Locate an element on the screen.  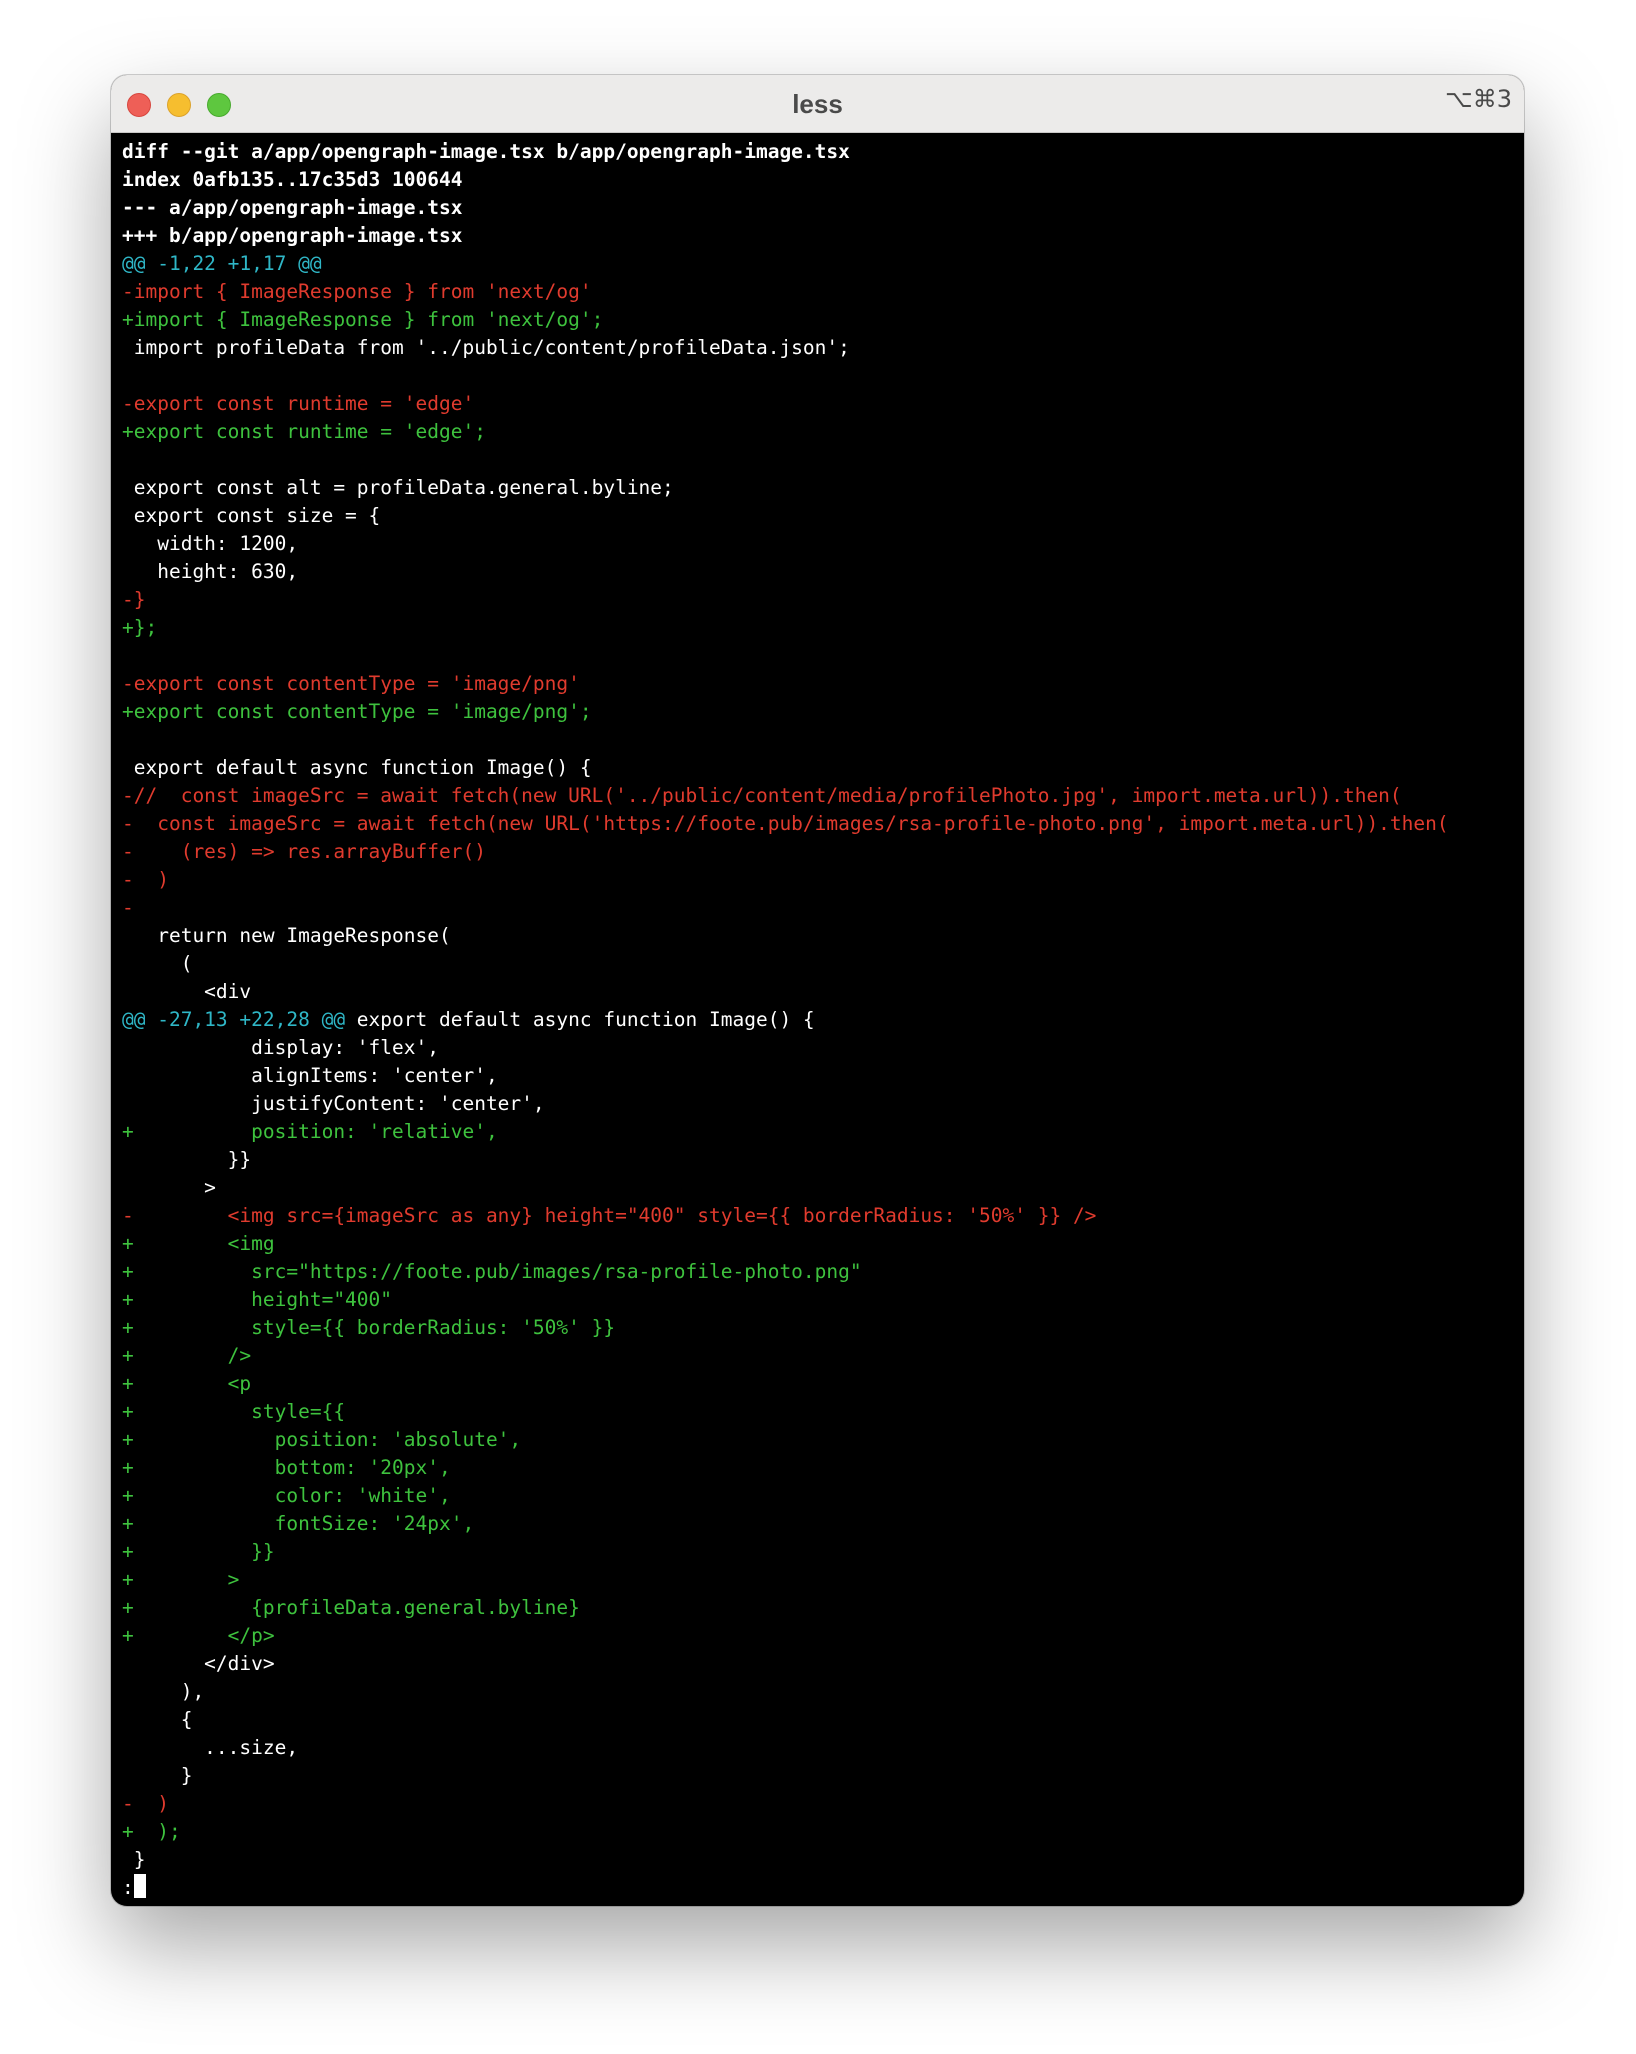
diff-added-line: +export const runtime = 'edge'; is located at coordinates (819, 432).